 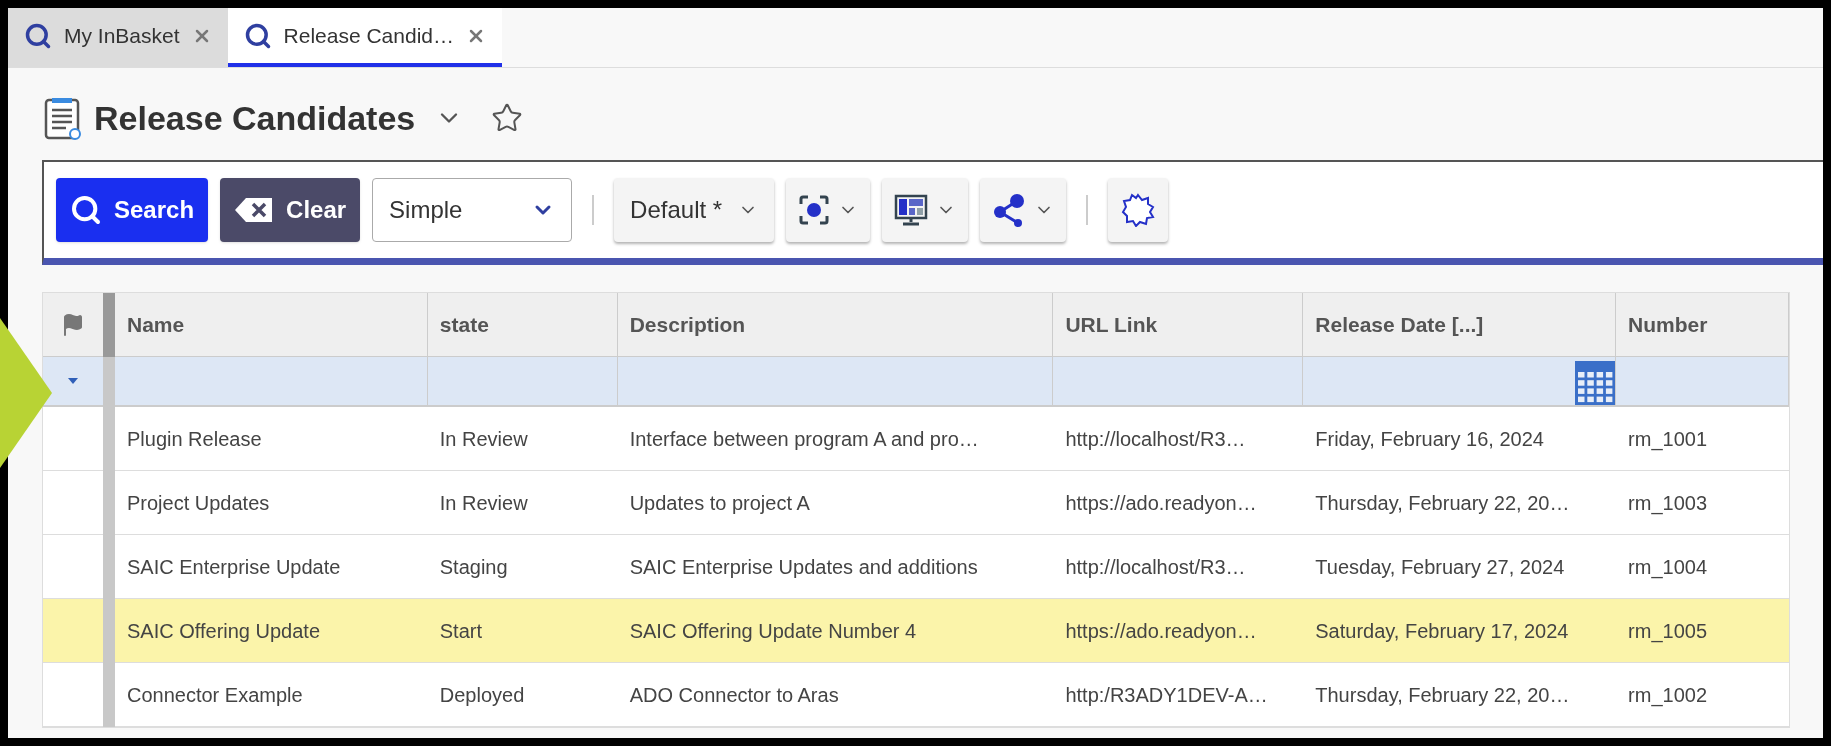 What do you see at coordinates (73, 381) in the screenshot?
I see `caret-icon` at bounding box center [73, 381].